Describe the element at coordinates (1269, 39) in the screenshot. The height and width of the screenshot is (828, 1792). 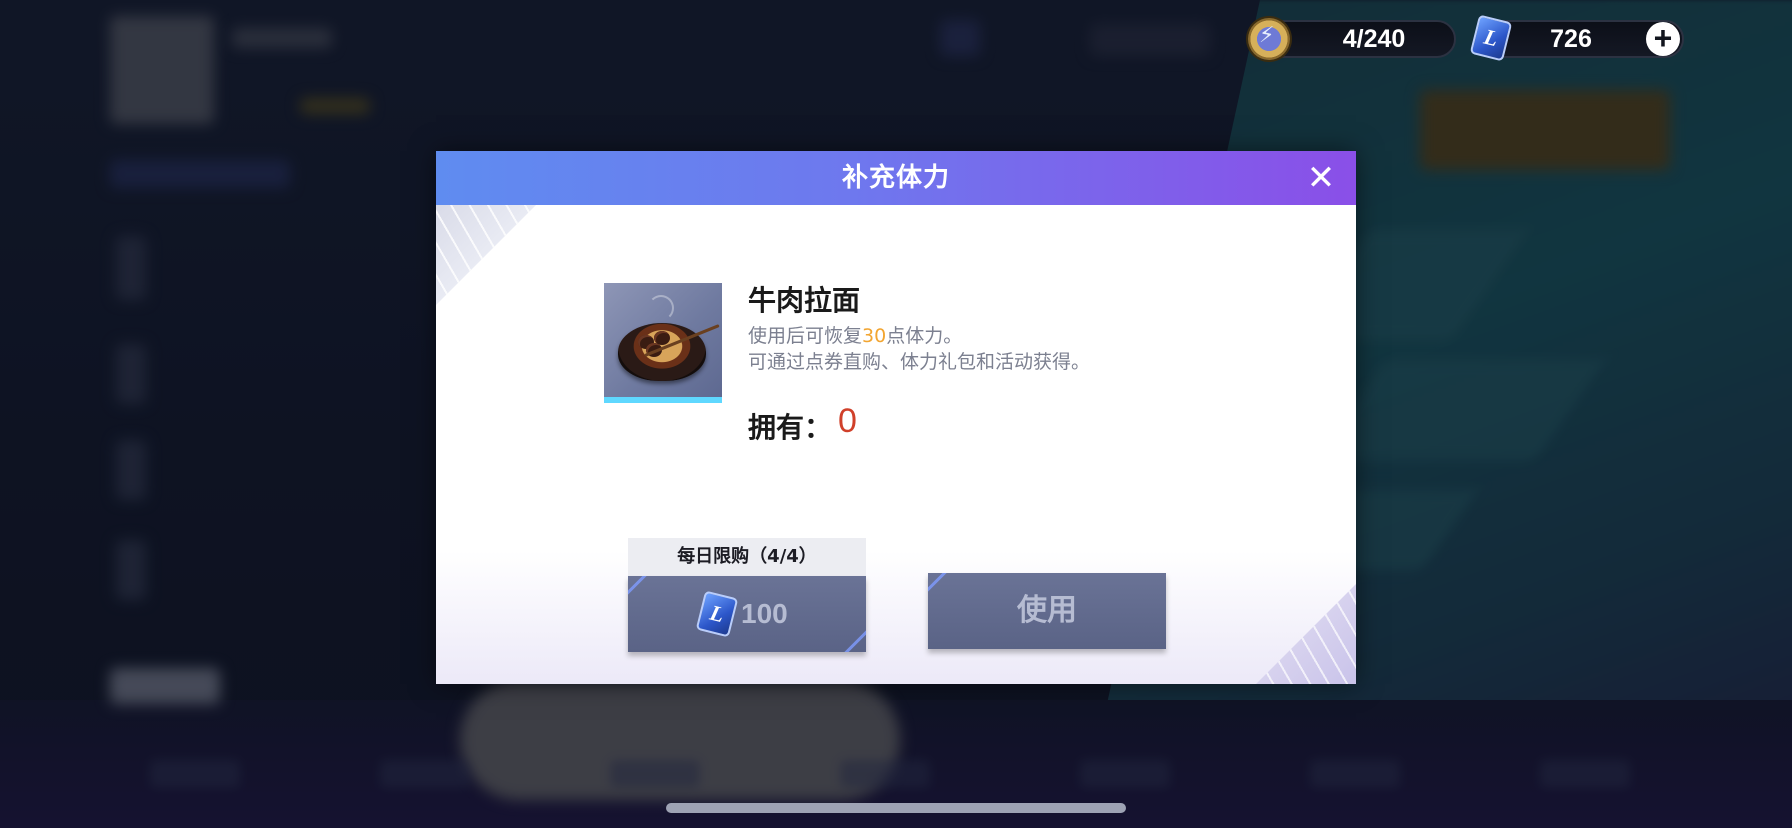
I see `stamina-bolt-icon` at that location.